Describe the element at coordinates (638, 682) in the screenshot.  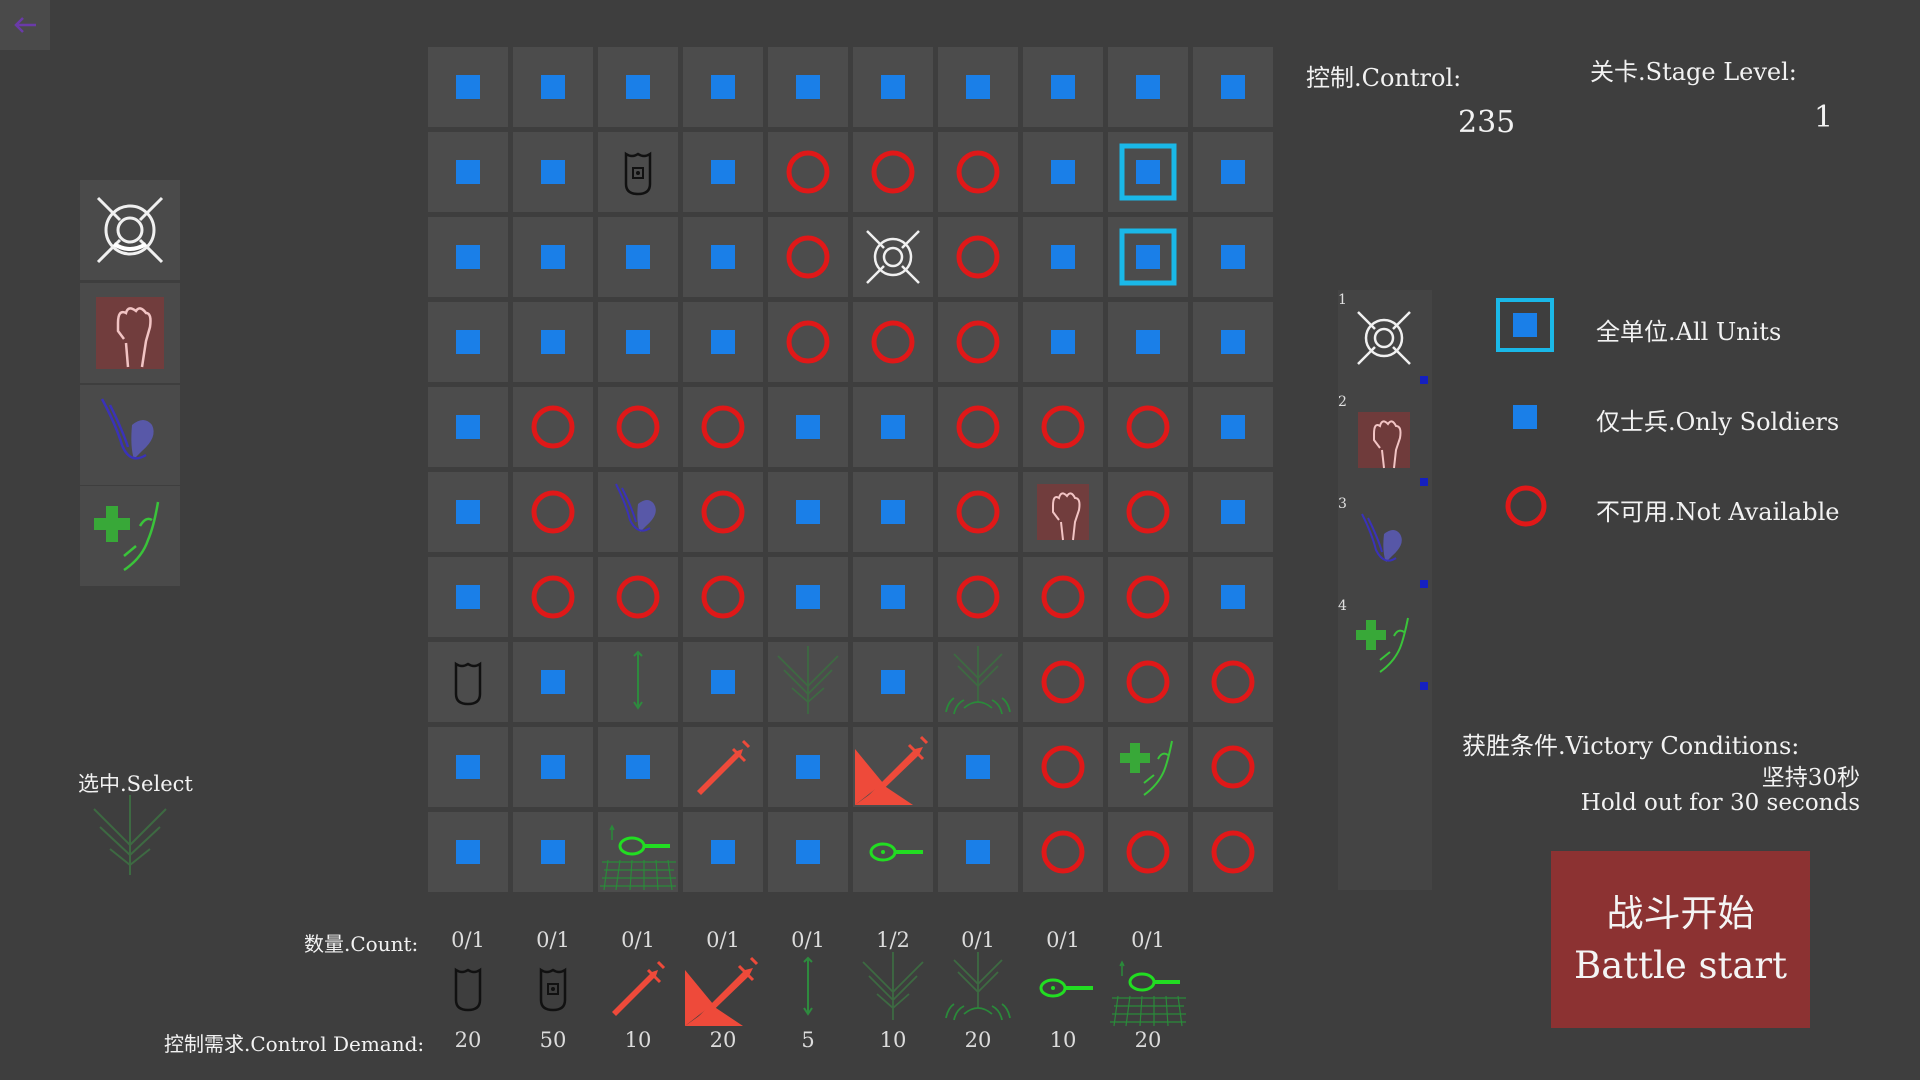
I see `grid-cell-arrow` at that location.